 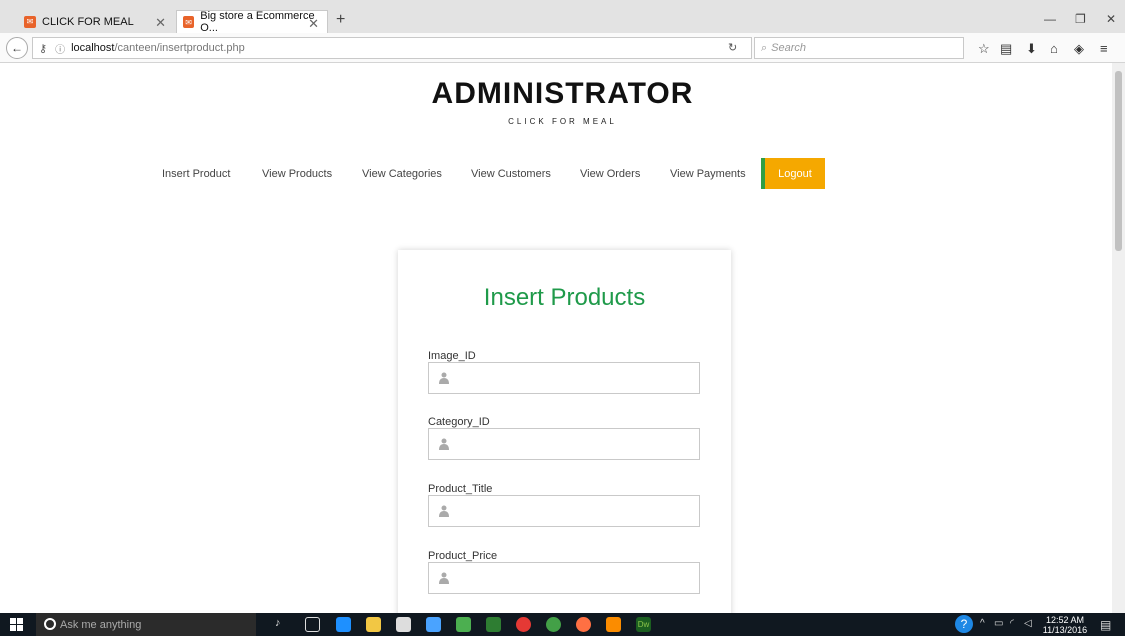 I want to click on microphone-icon: ♪, so click(x=282, y=624).